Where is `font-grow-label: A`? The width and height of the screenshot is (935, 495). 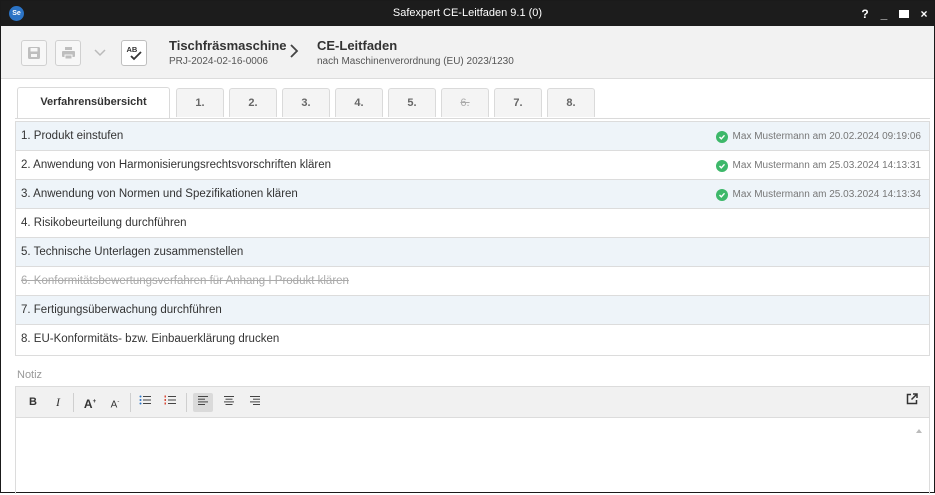
font-grow-label: A is located at coordinates (88, 404).